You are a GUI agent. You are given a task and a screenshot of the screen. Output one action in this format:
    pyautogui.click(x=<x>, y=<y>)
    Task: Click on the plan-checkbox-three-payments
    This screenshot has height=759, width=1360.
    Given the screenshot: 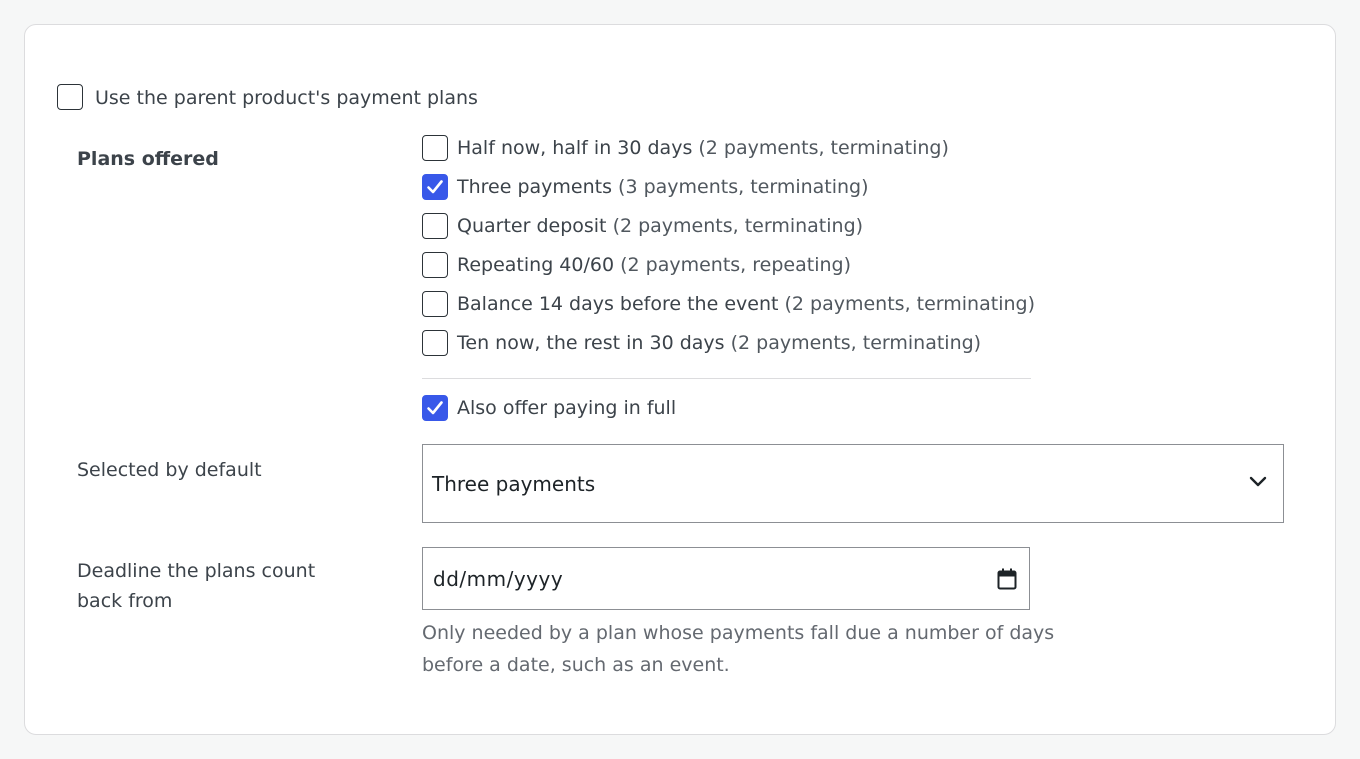 What is the action you would take?
    pyautogui.click(x=435, y=187)
    